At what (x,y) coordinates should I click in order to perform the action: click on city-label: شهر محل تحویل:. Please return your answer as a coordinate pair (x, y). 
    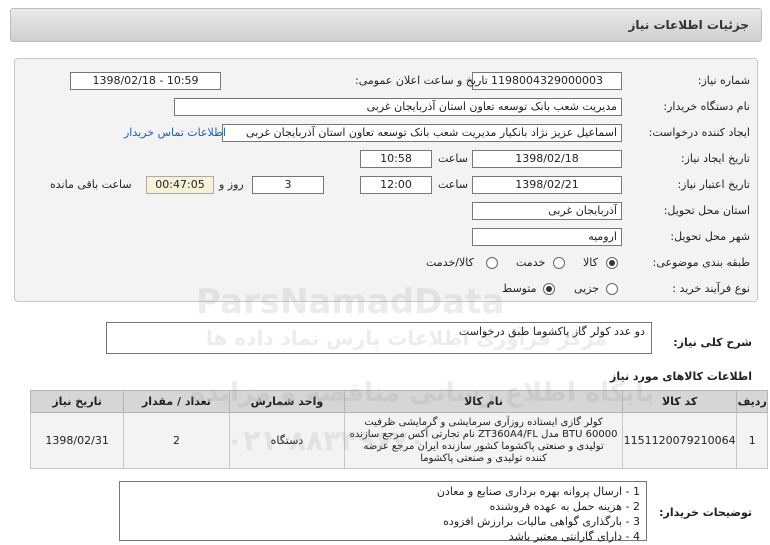
    Looking at the image, I should click on (710, 236).